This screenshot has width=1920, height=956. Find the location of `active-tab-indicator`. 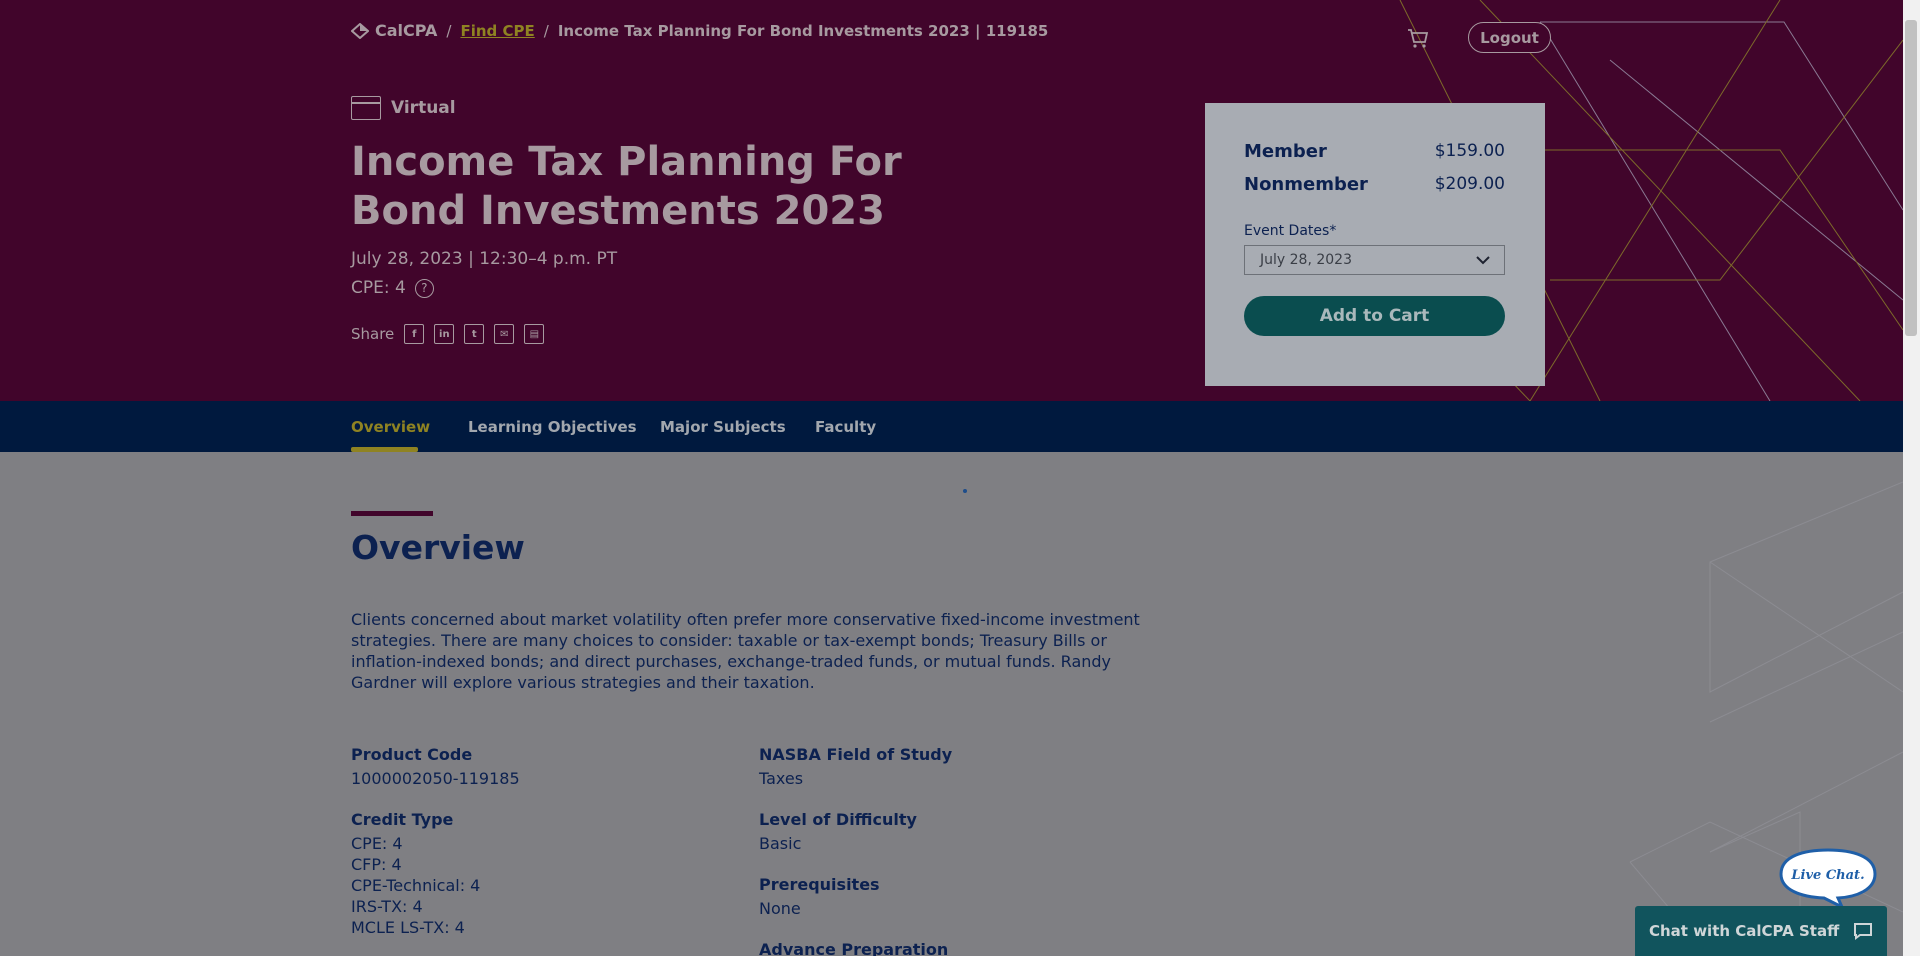

active-tab-indicator is located at coordinates (384, 449).